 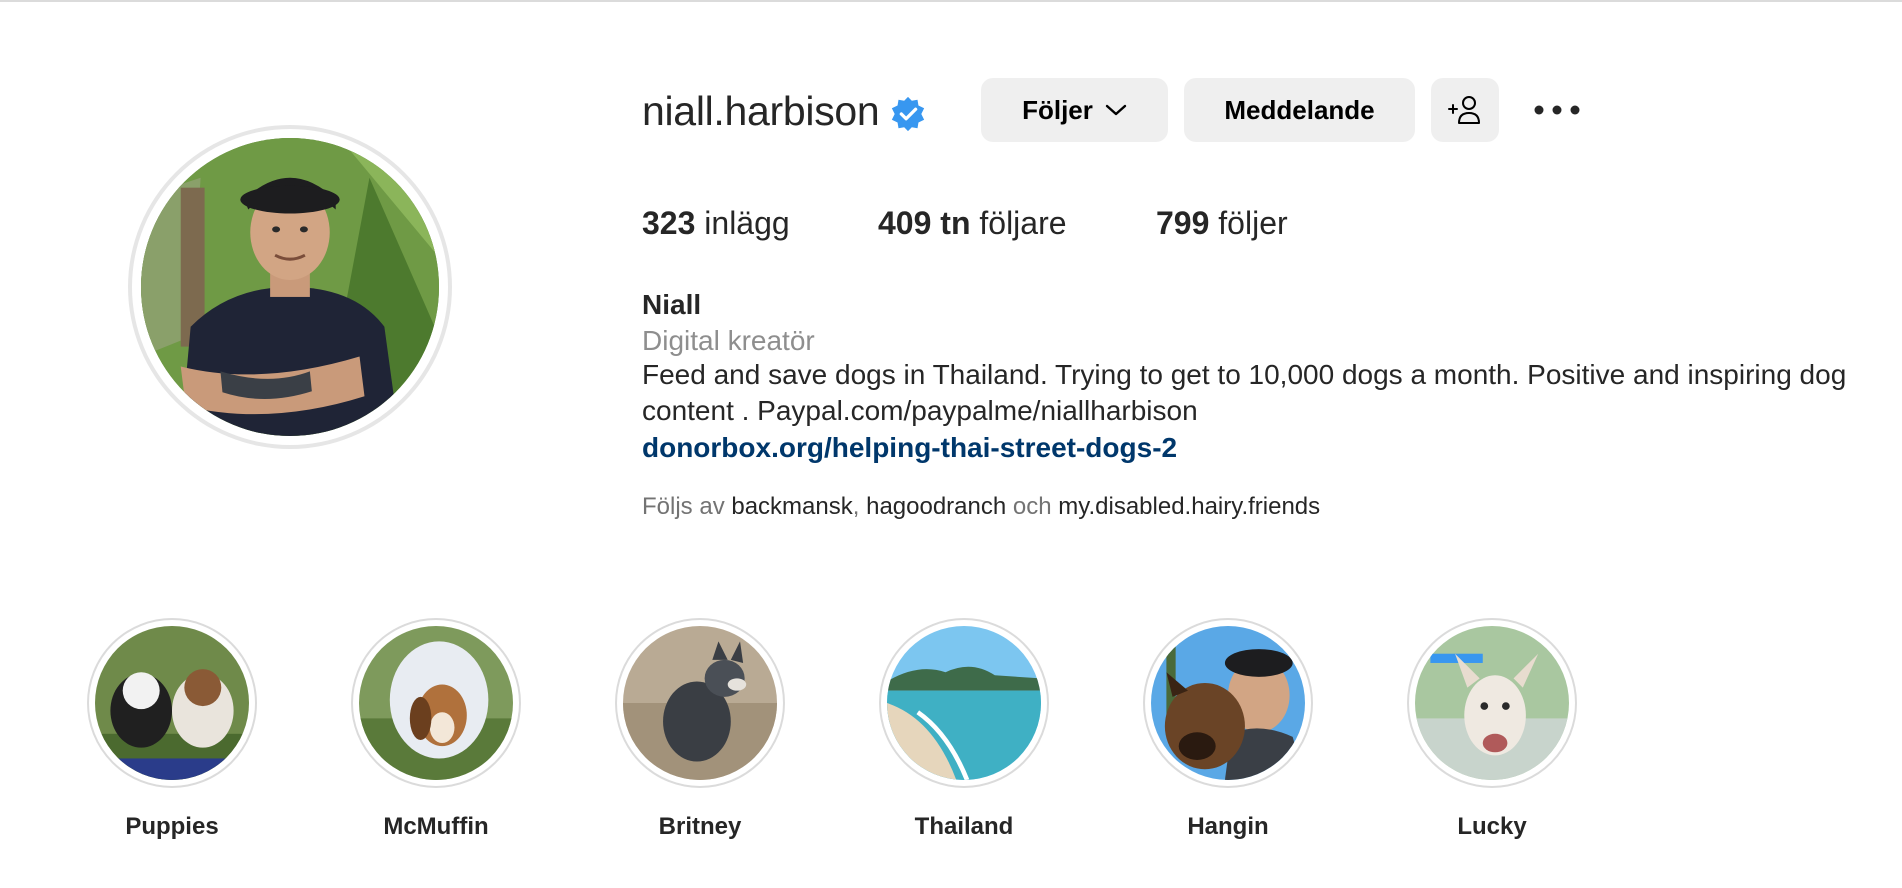 I want to click on add-user-icon, so click(x=1464, y=110).